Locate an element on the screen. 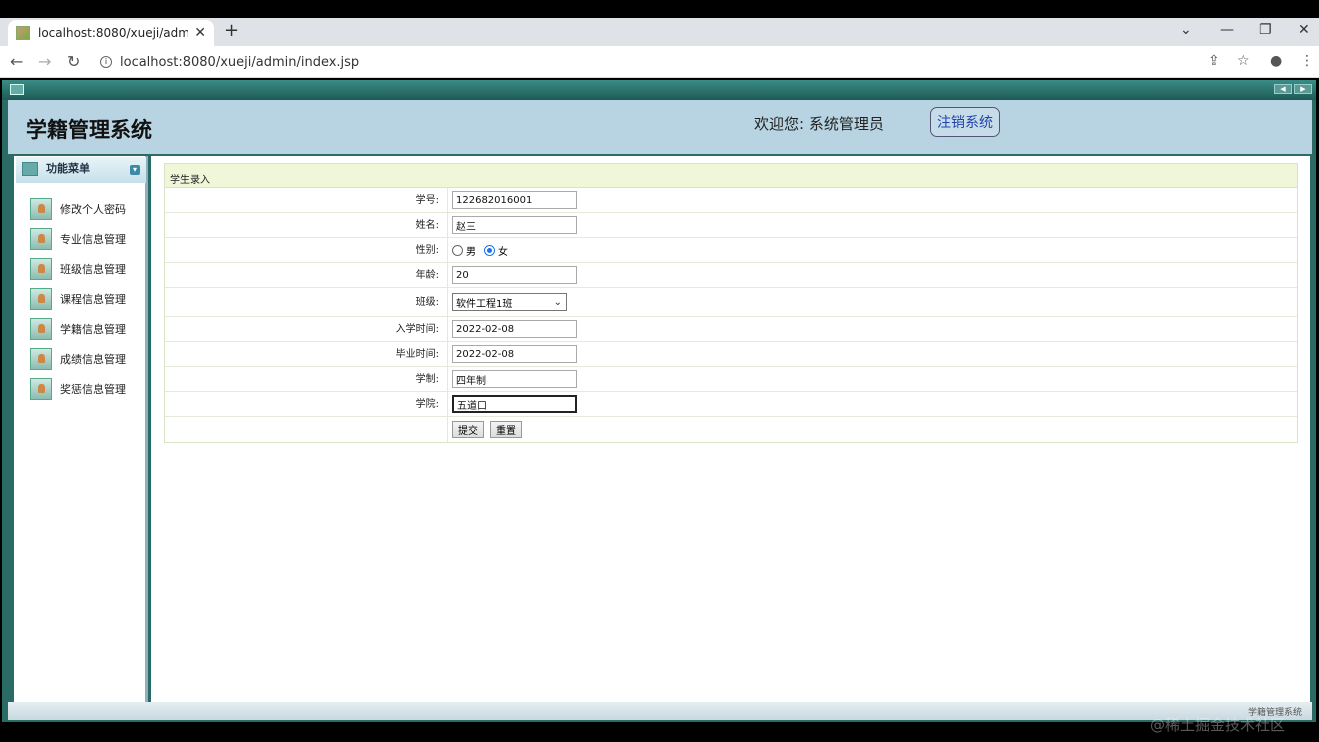  field-label: 班级: is located at coordinates (306, 302).